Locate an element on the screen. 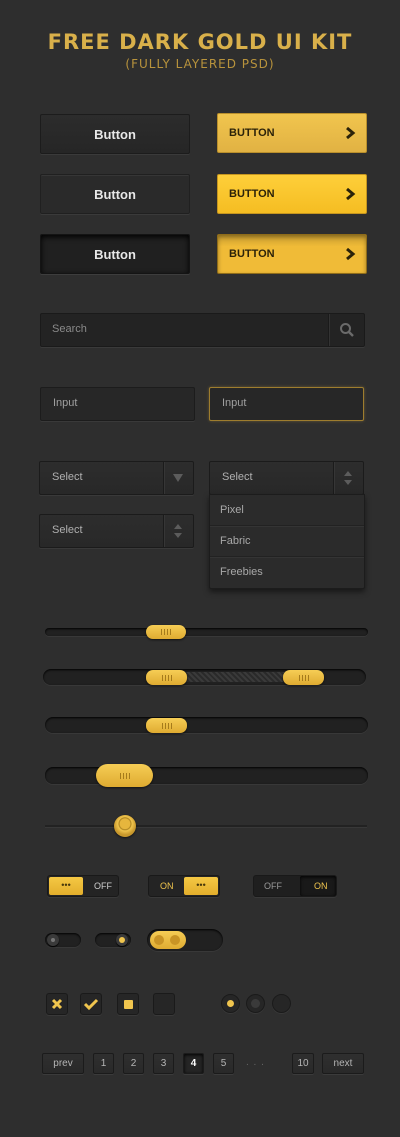 The width and height of the screenshot is (400, 1137). radio-selected is located at coordinates (230, 1003).